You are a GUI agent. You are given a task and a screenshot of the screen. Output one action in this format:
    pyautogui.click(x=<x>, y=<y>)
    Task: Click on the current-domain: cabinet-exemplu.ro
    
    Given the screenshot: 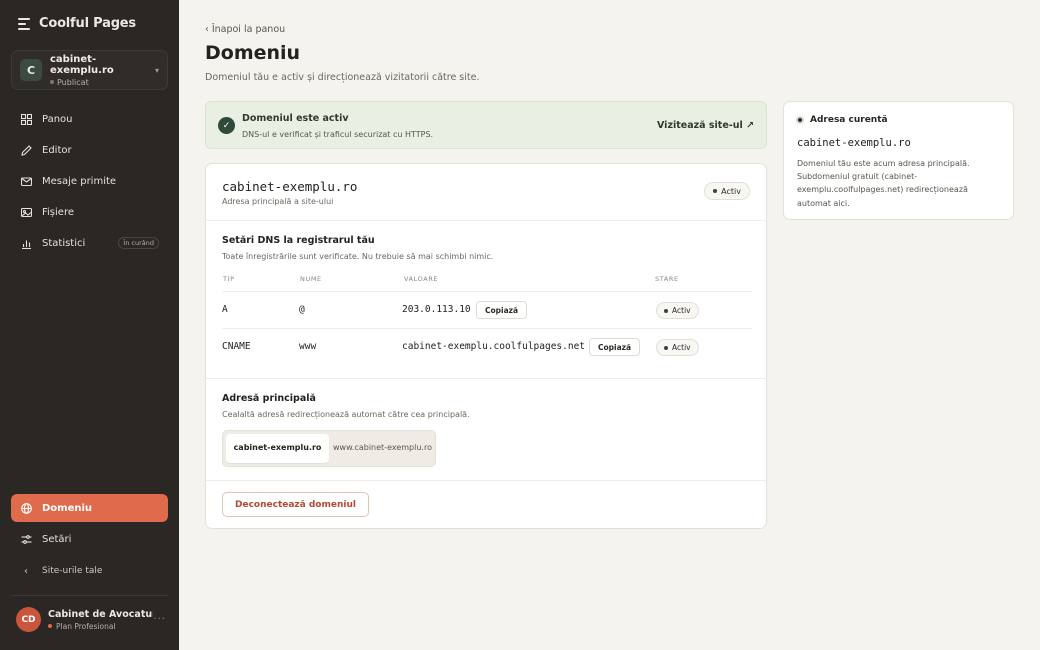 What is the action you would take?
    pyautogui.click(x=854, y=143)
    